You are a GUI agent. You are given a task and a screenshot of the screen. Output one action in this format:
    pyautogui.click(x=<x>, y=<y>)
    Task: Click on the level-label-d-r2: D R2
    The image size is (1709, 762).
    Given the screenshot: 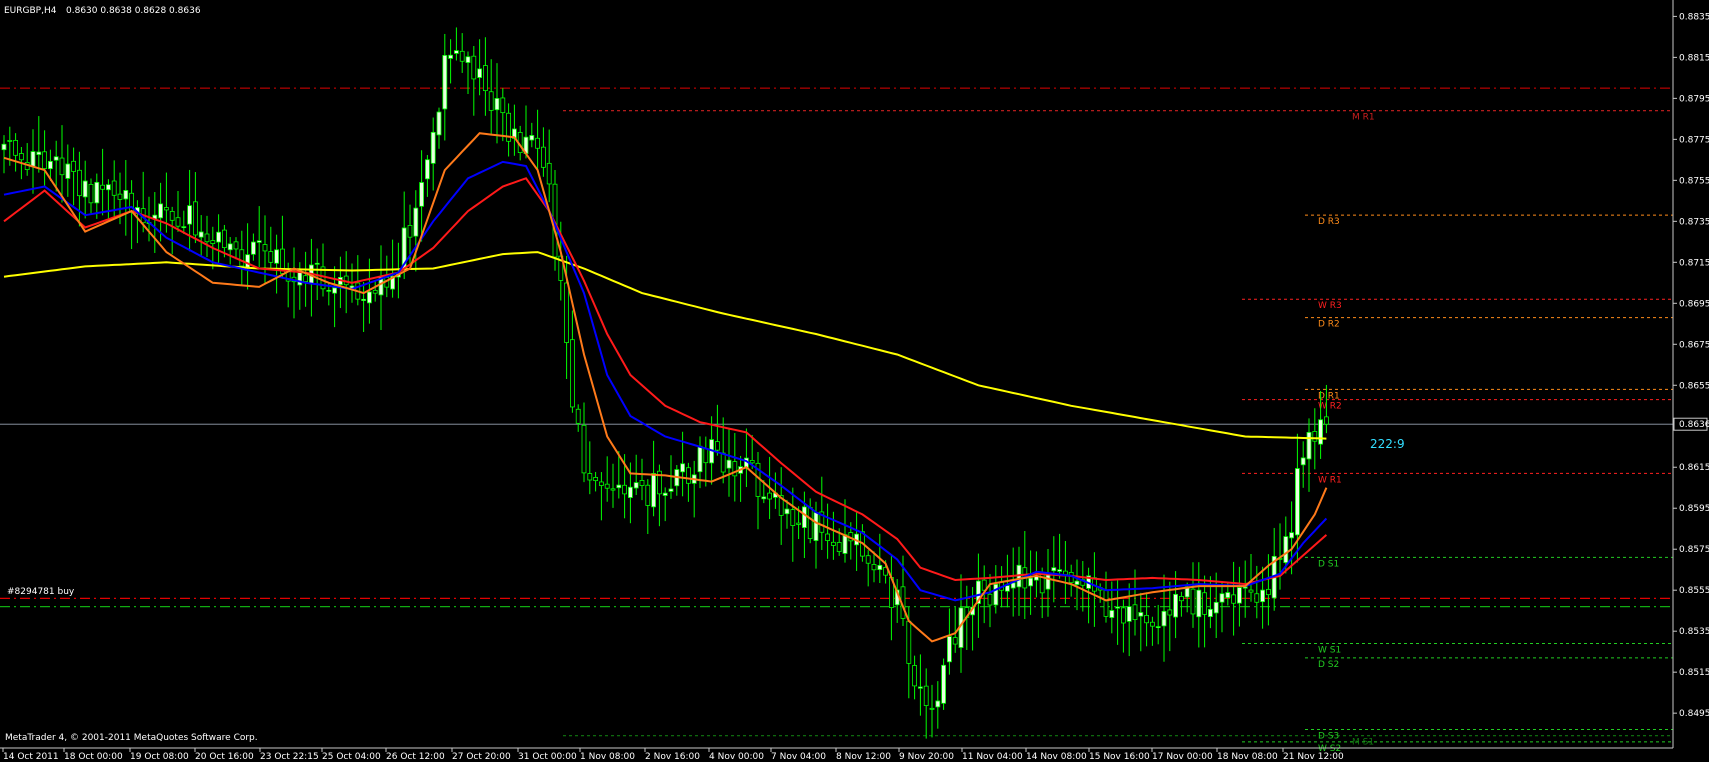 What is the action you would take?
    pyautogui.click(x=1329, y=325)
    